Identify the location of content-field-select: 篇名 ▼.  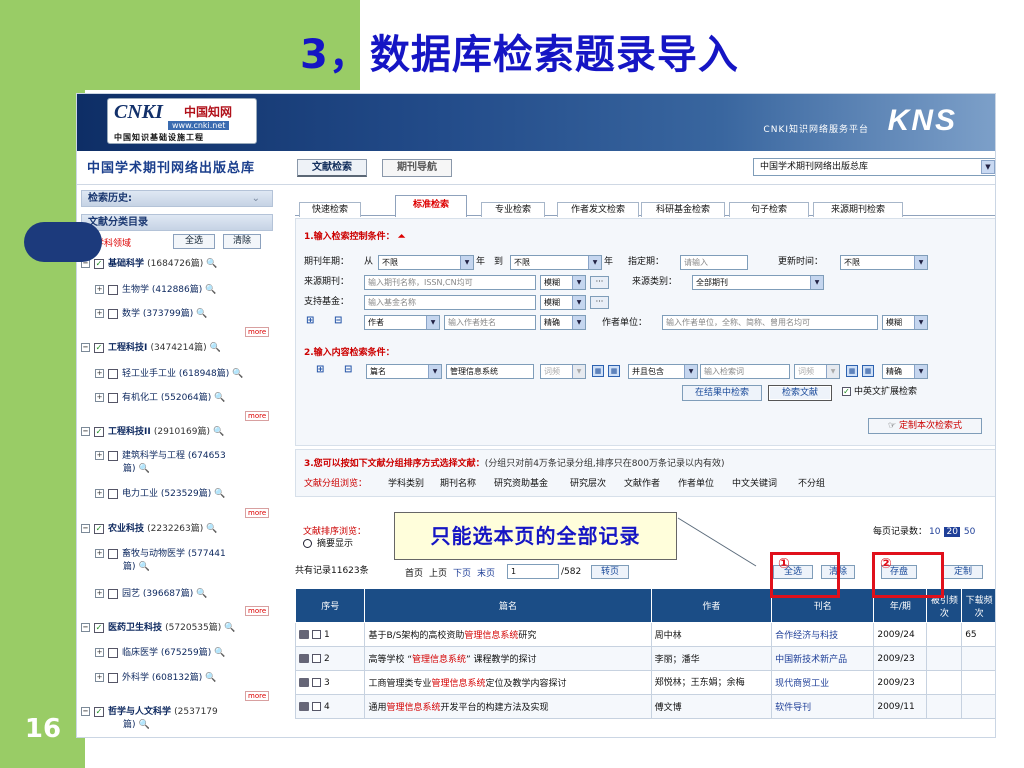
(404, 371).